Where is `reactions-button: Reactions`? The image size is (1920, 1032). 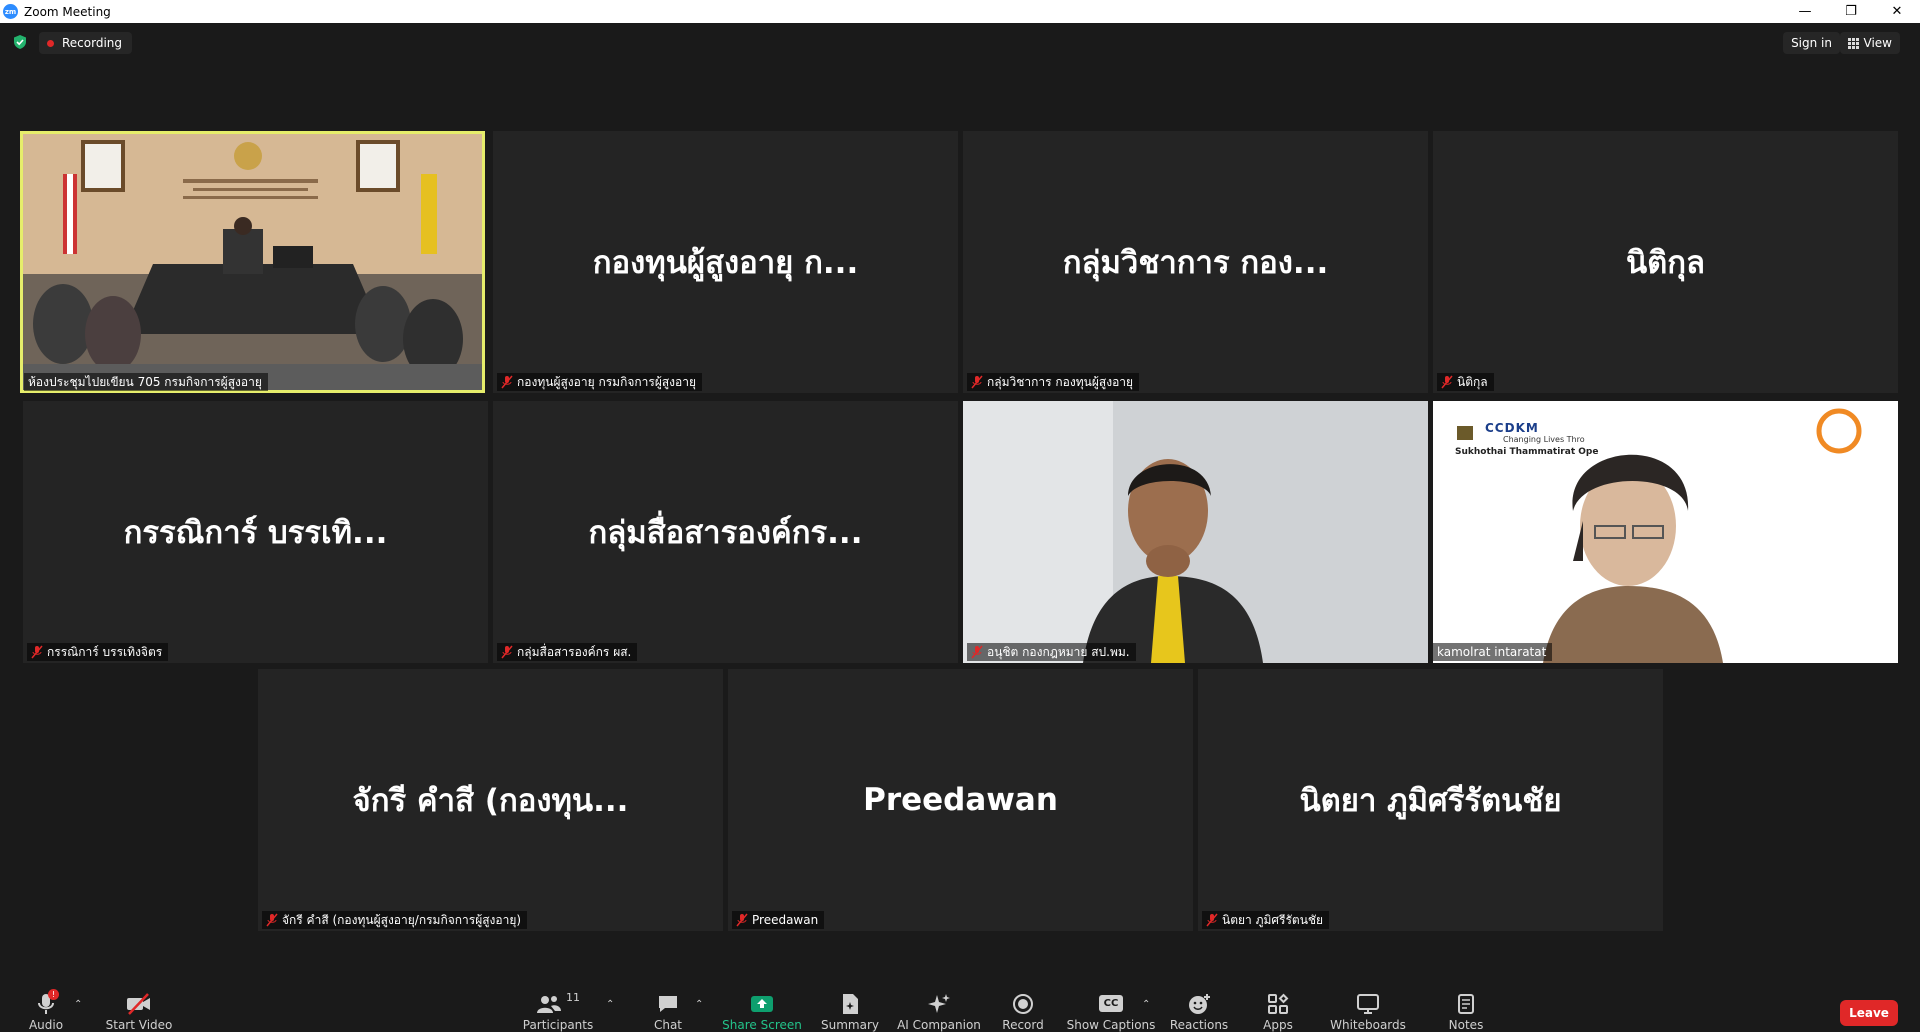 reactions-button: Reactions is located at coordinates (1199, 1003).